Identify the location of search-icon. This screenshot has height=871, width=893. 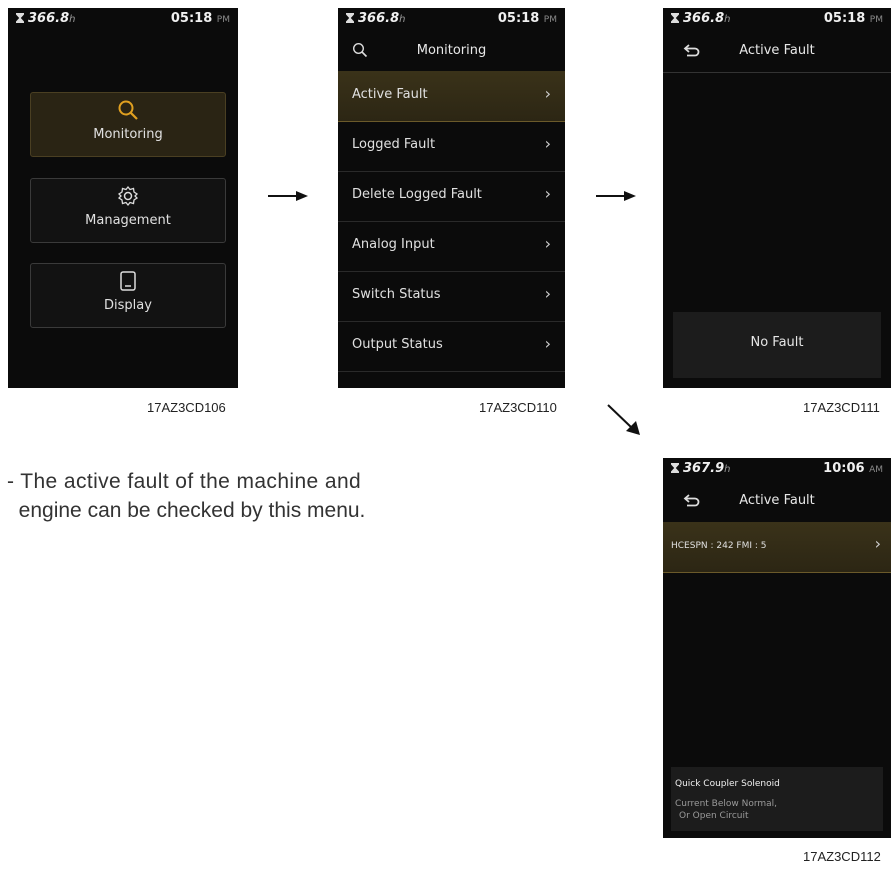
(128, 112).